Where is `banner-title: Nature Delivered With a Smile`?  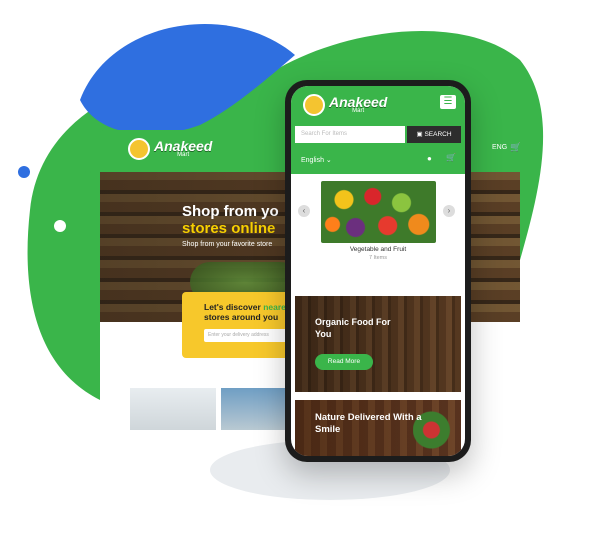 banner-title: Nature Delivered With a Smile is located at coordinates (368, 423).